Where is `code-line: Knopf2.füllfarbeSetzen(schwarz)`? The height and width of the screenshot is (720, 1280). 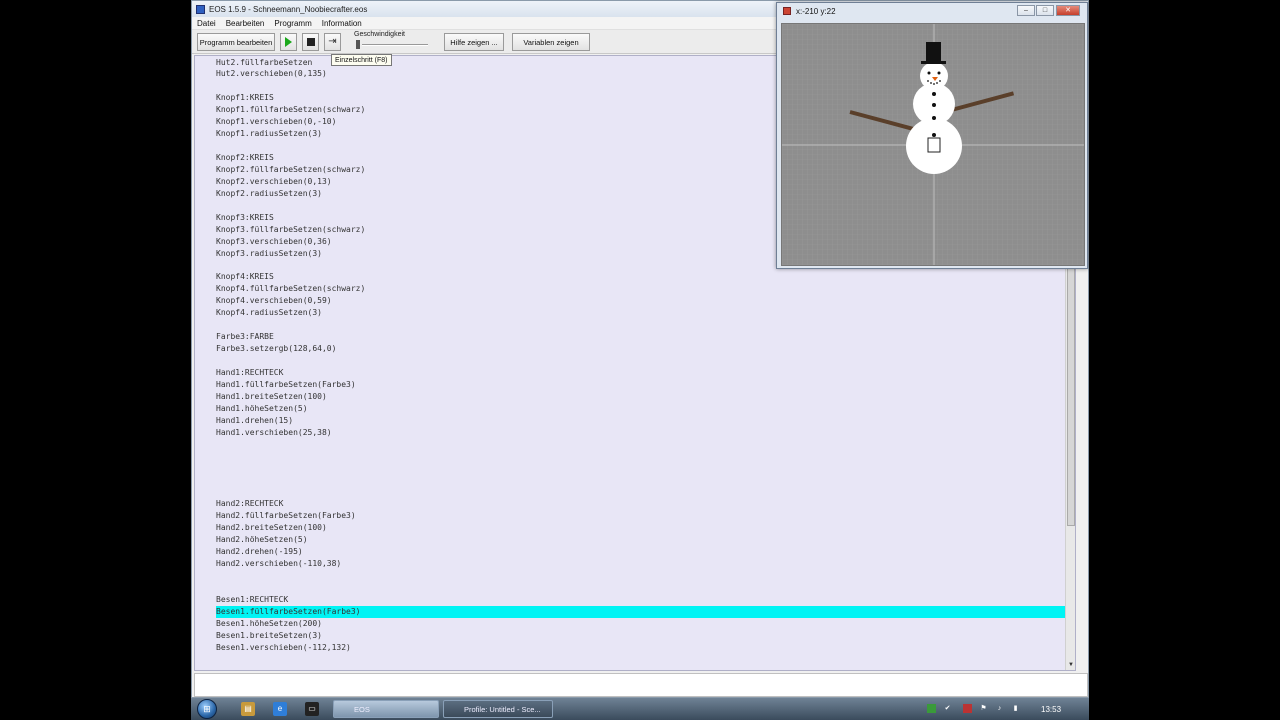
code-line: Knopf2.füllfarbeSetzen(schwarz) is located at coordinates (290, 170).